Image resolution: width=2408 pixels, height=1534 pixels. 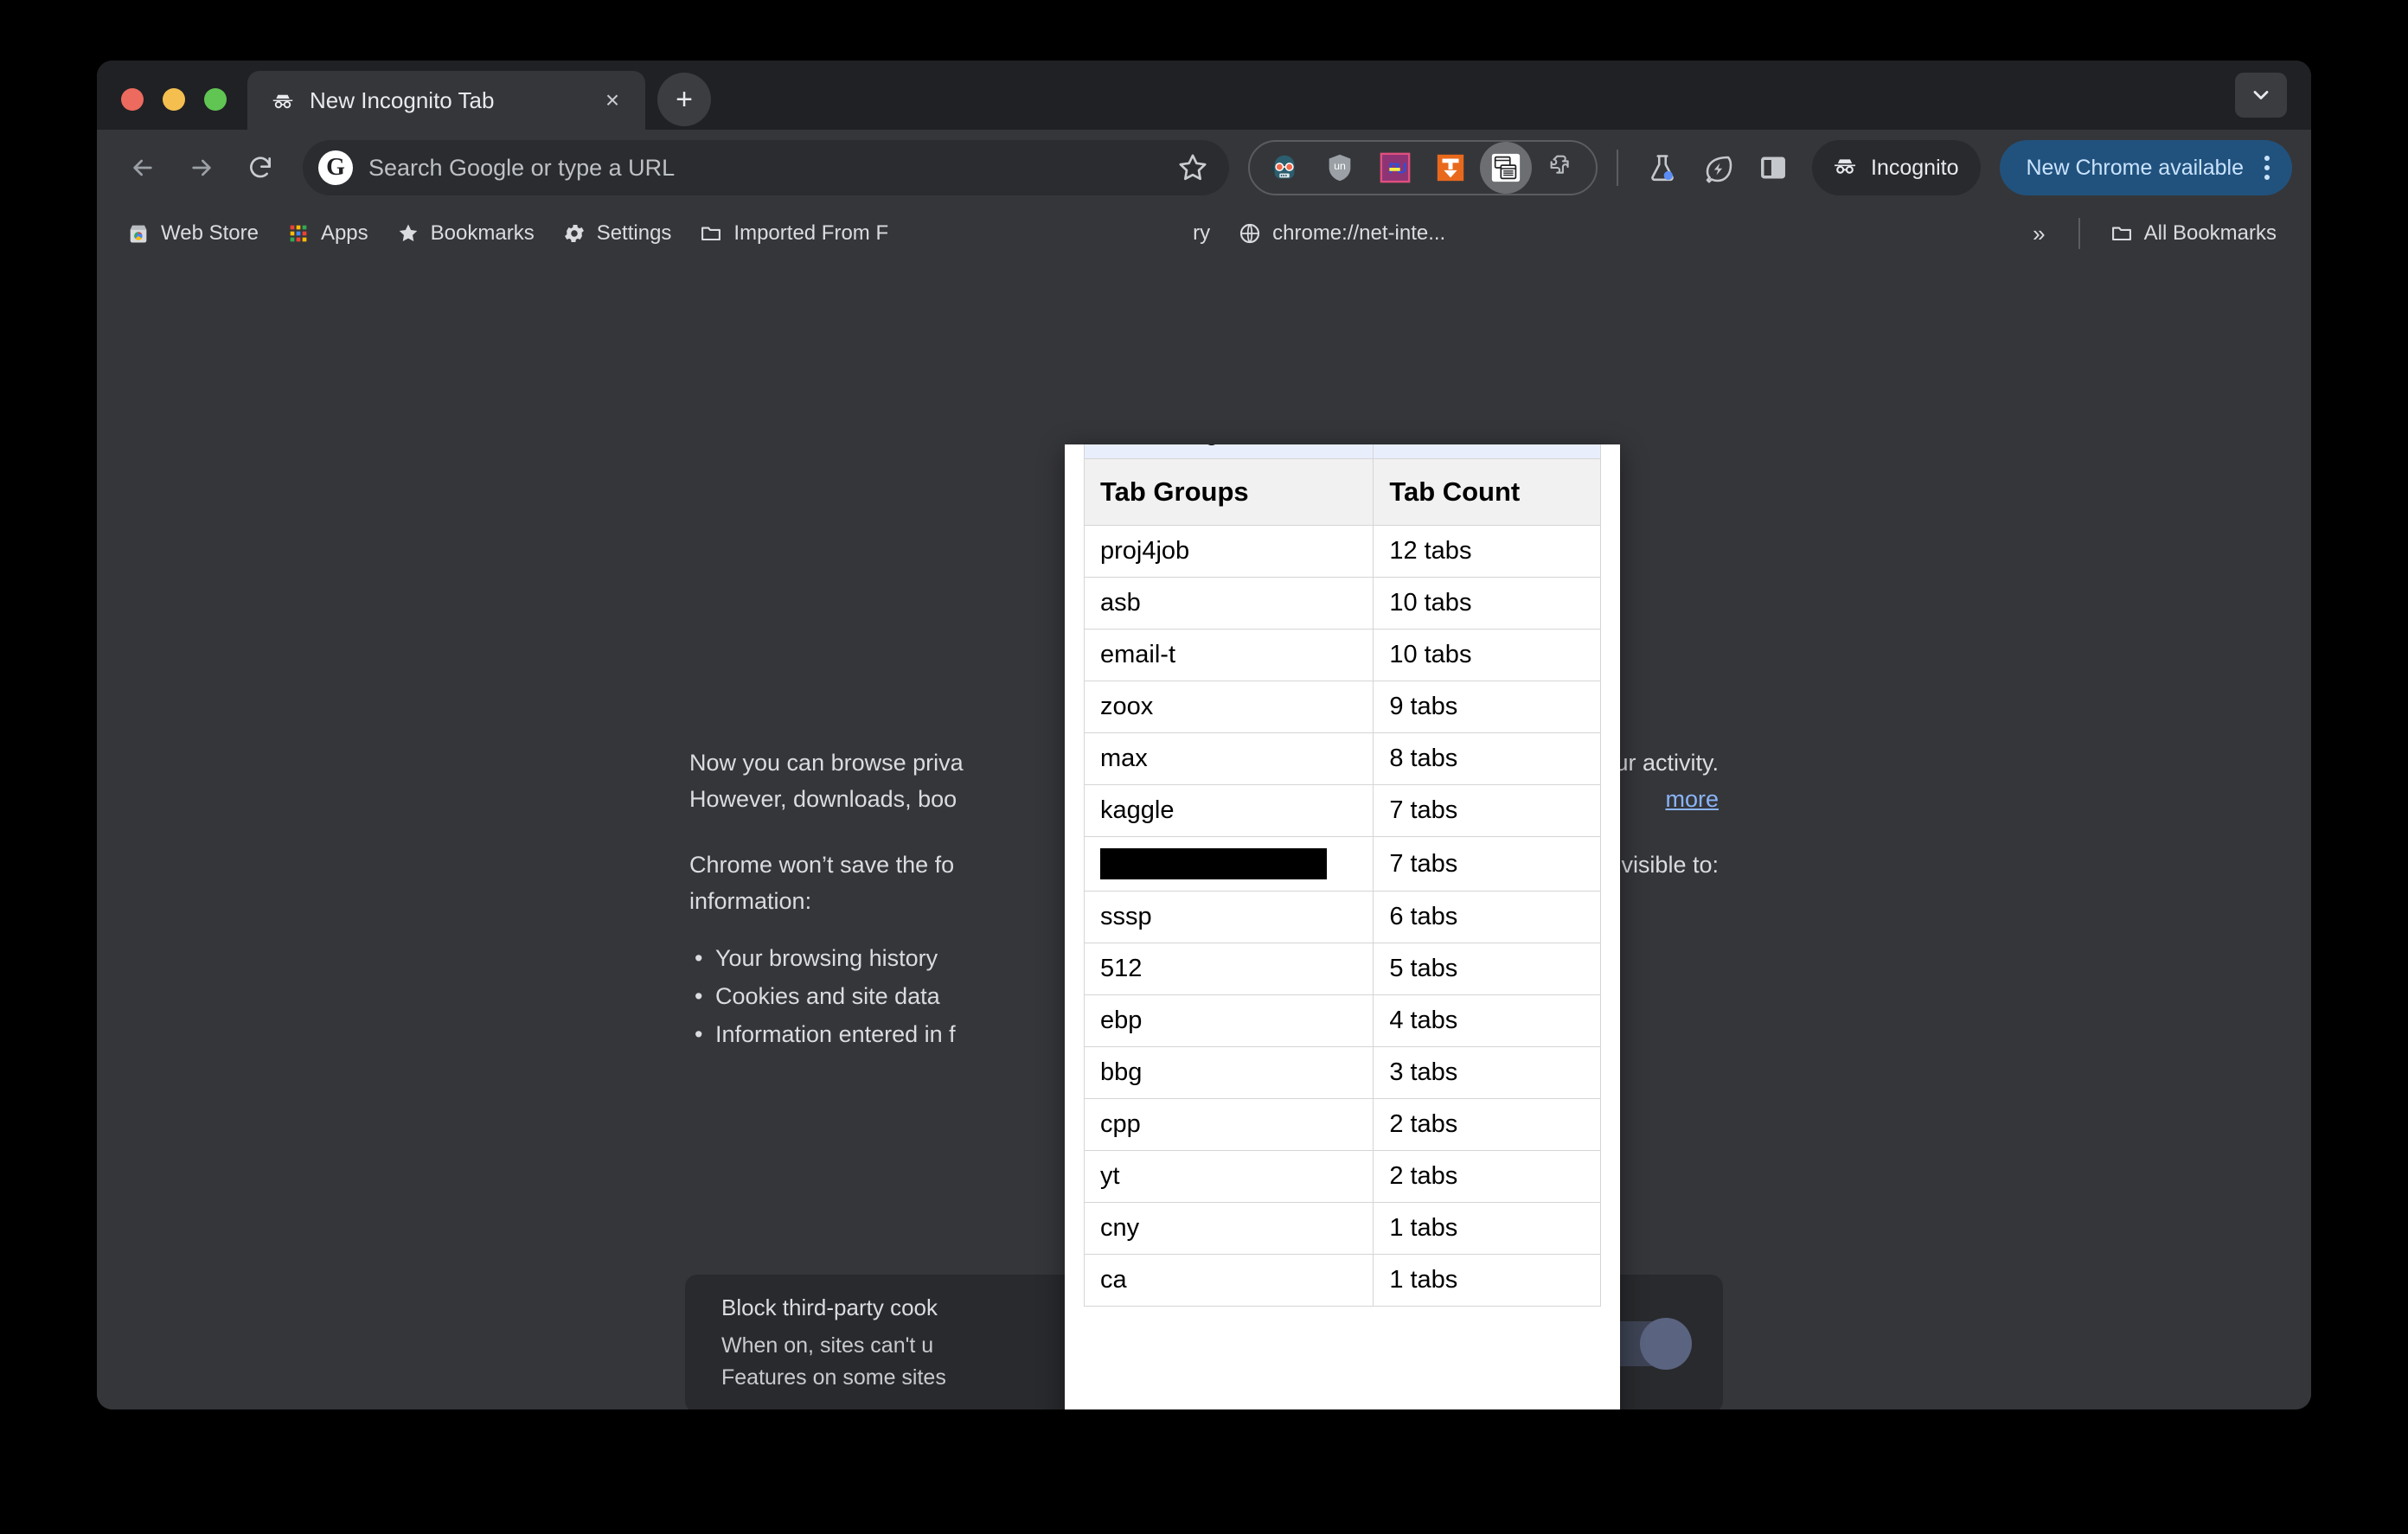 What do you see at coordinates (1561, 168) in the screenshot?
I see `extensions-puzzle-icon` at bounding box center [1561, 168].